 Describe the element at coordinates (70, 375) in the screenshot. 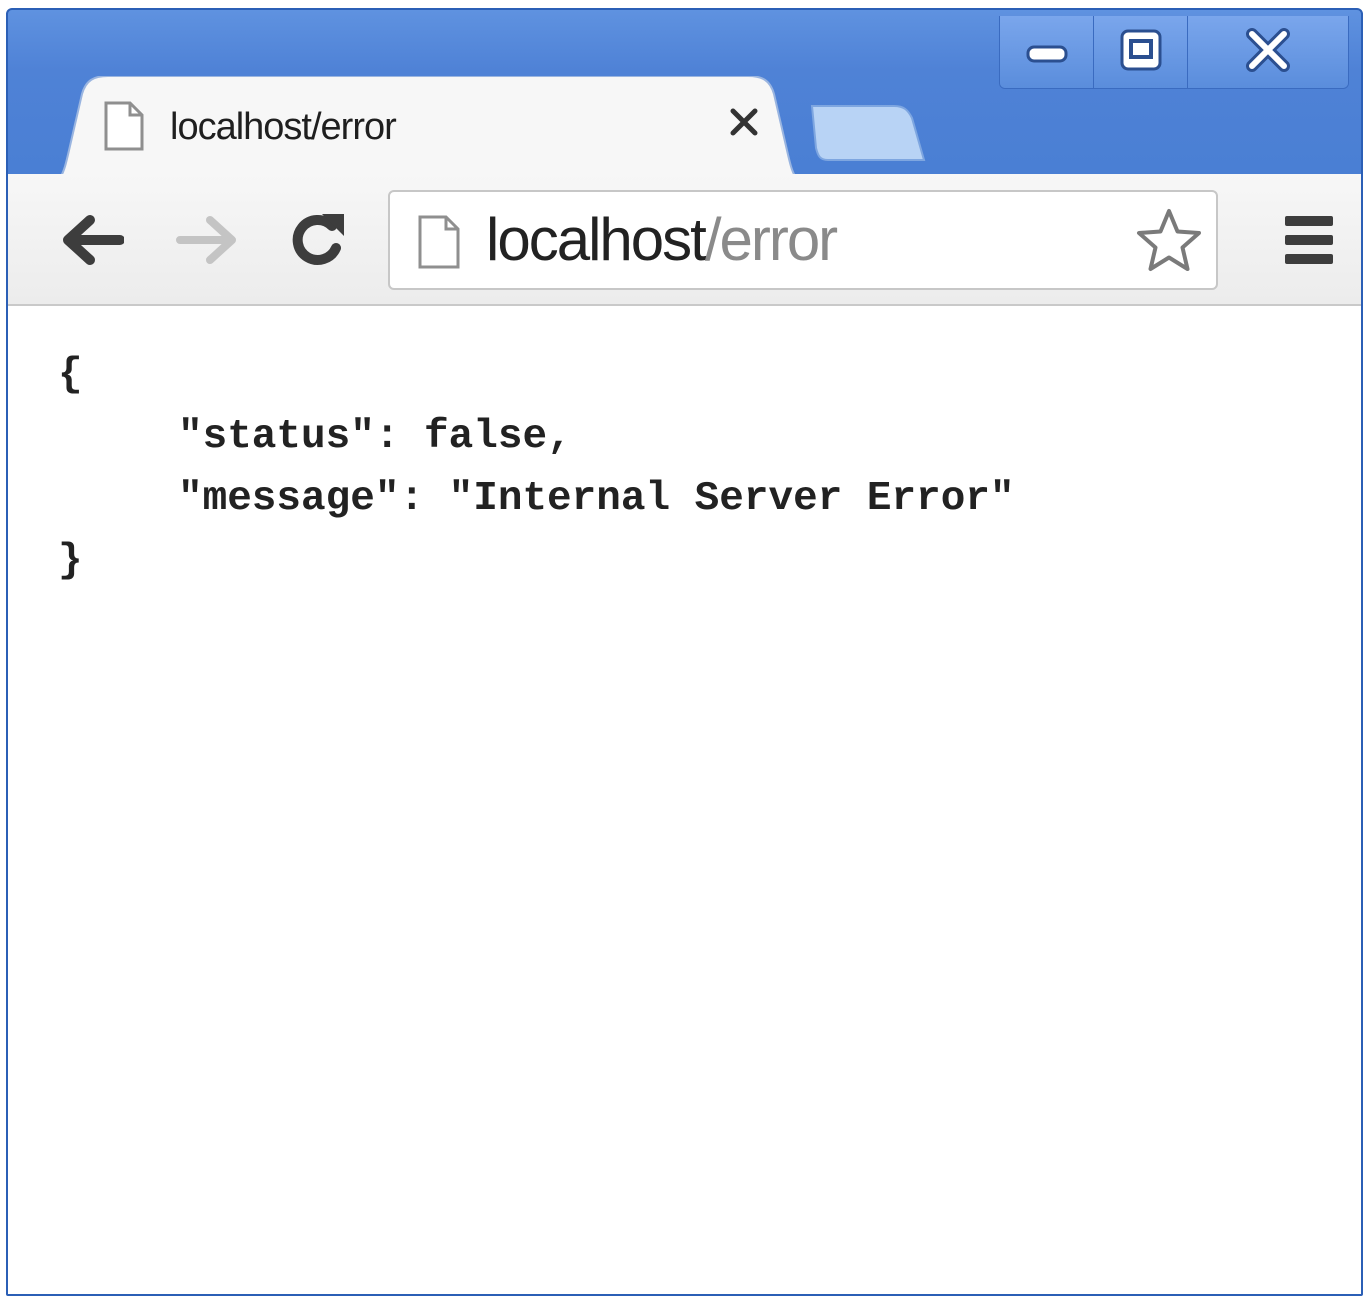

I see `json-open-brace: {` at that location.